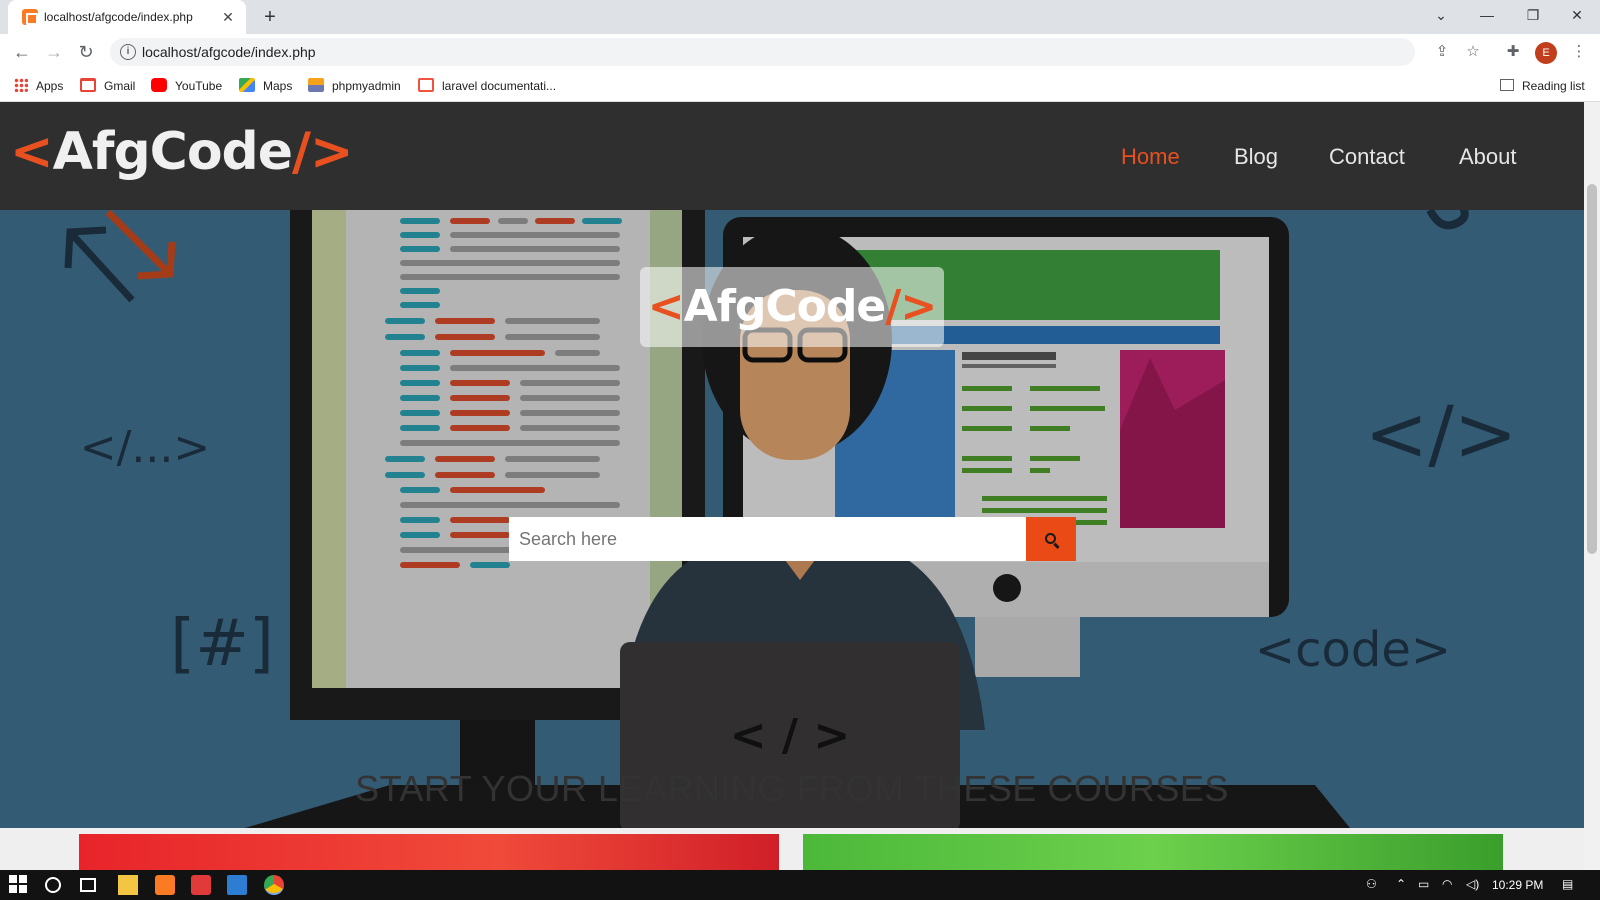  Describe the element at coordinates (354, 86) in the screenshot. I see `bookmark-phpmyadmin: phpmyadmin` at that location.